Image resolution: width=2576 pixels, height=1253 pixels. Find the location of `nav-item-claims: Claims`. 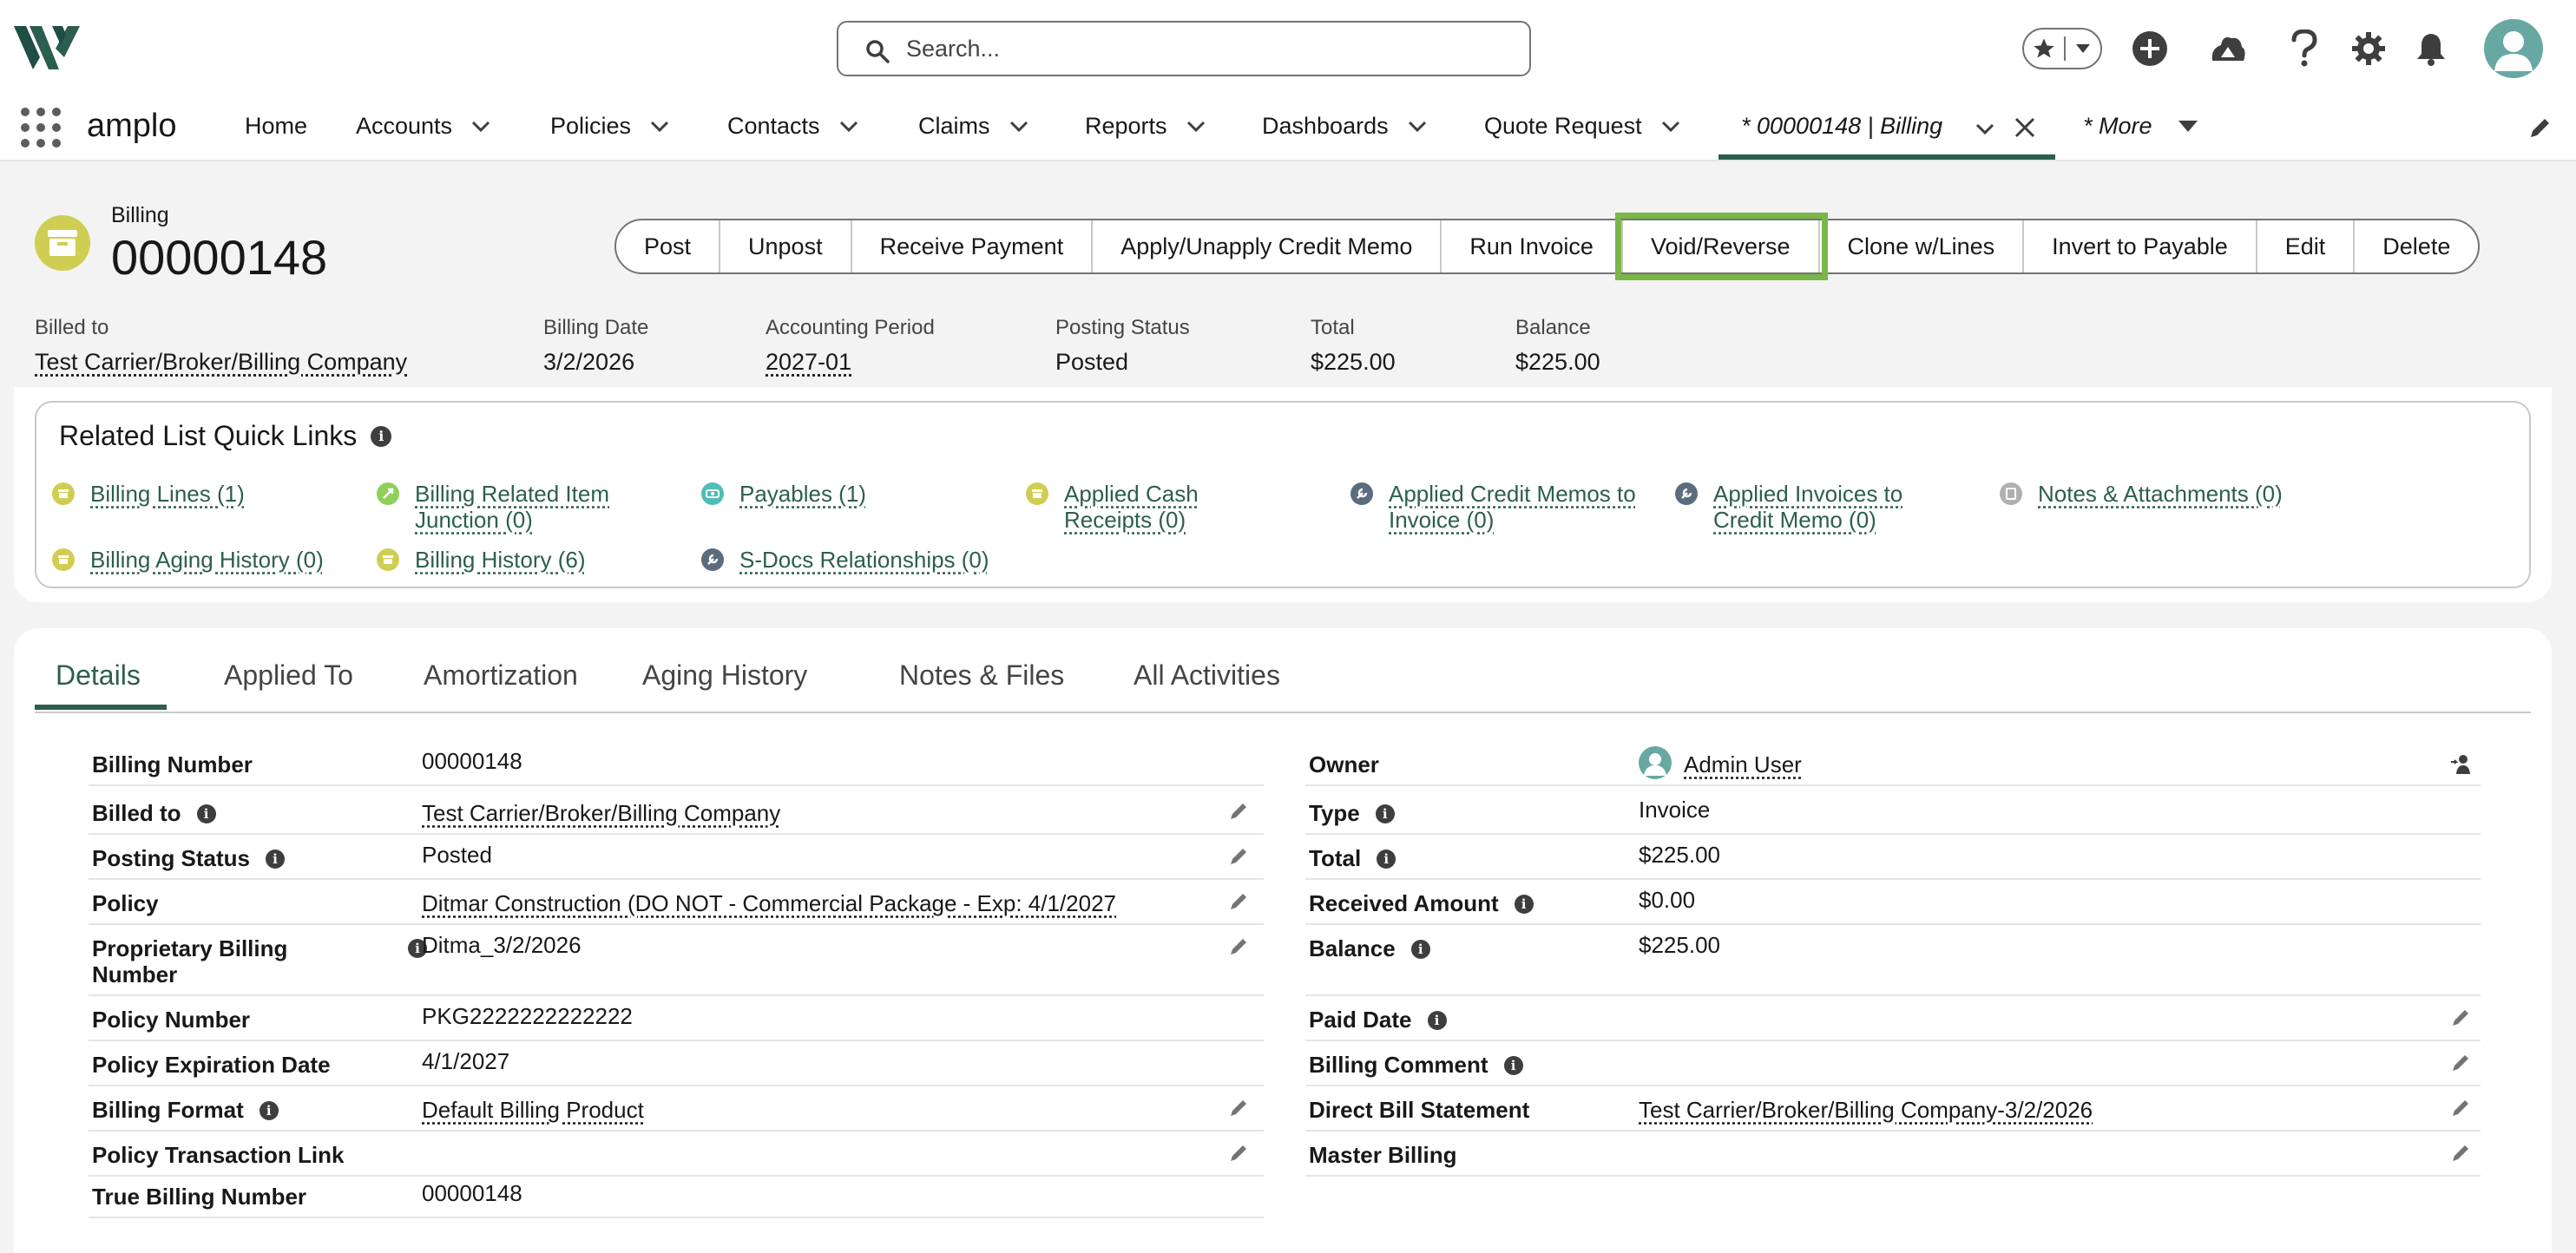

nav-item-claims: Claims is located at coordinates (973, 126).